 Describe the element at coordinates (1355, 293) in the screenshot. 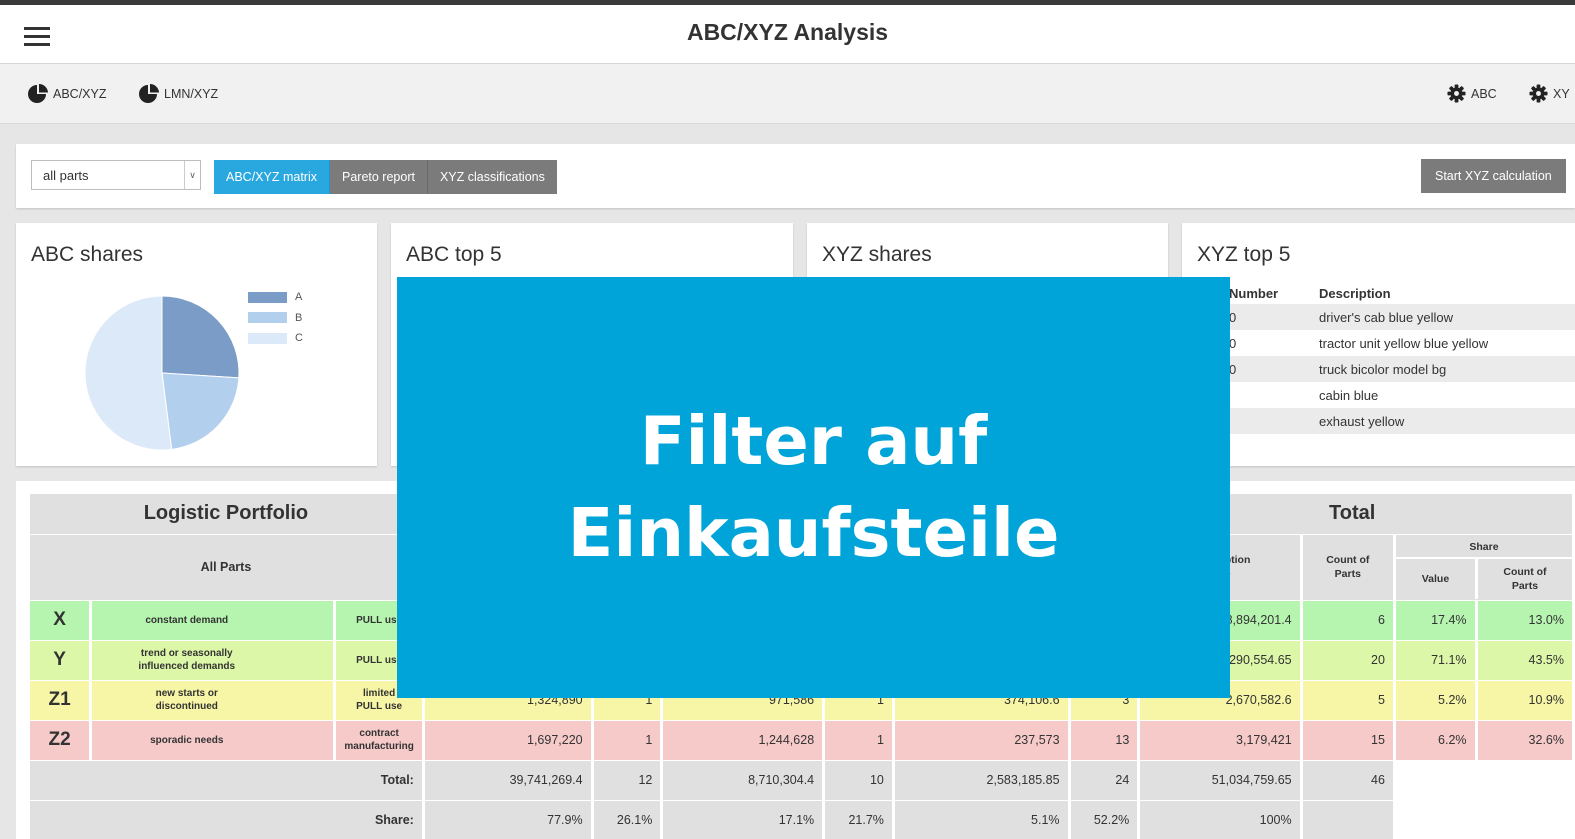

I see `header-description: Description` at that location.